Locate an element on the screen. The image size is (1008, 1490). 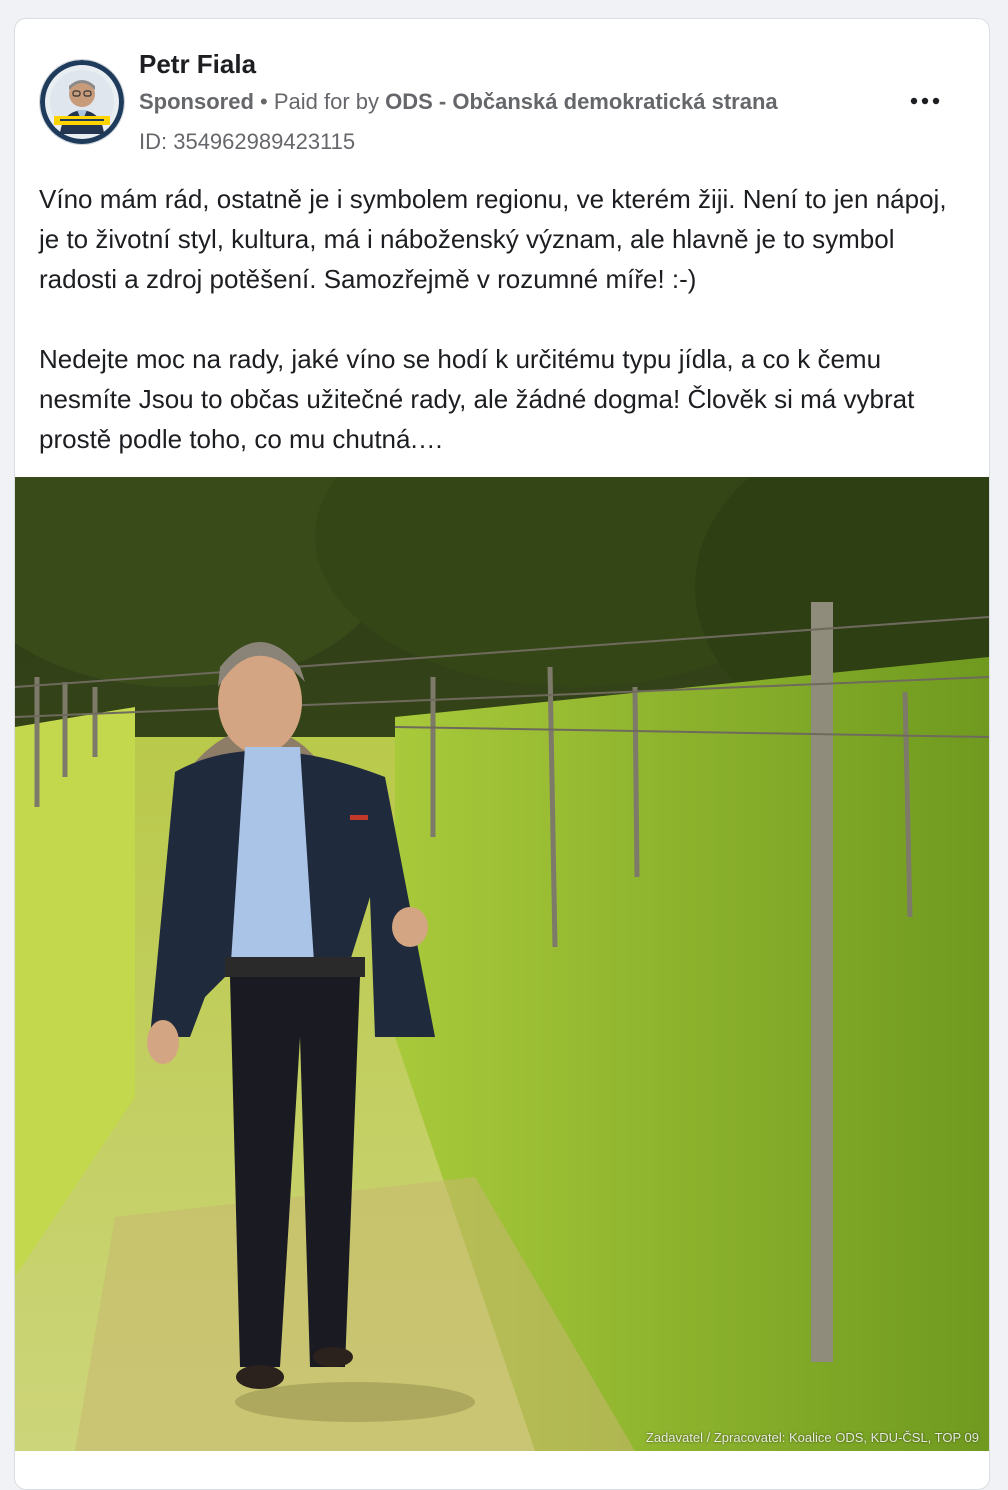
more-horizontal-icon is located at coordinates (925, 101).